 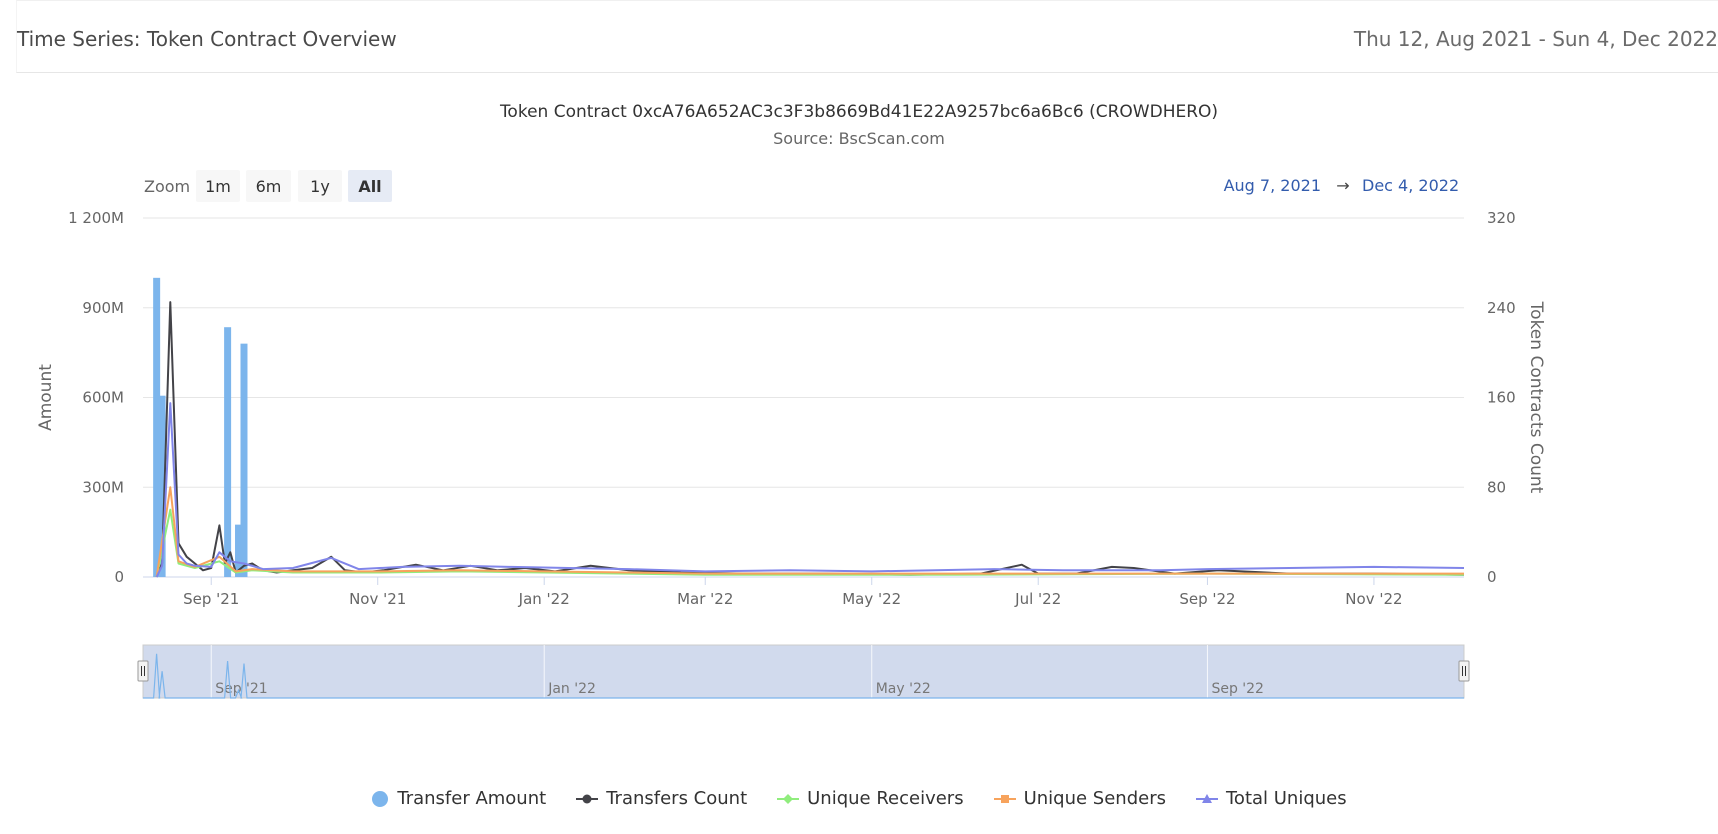 I want to click on y-left-axis-title: Amount, so click(x=46, y=397).